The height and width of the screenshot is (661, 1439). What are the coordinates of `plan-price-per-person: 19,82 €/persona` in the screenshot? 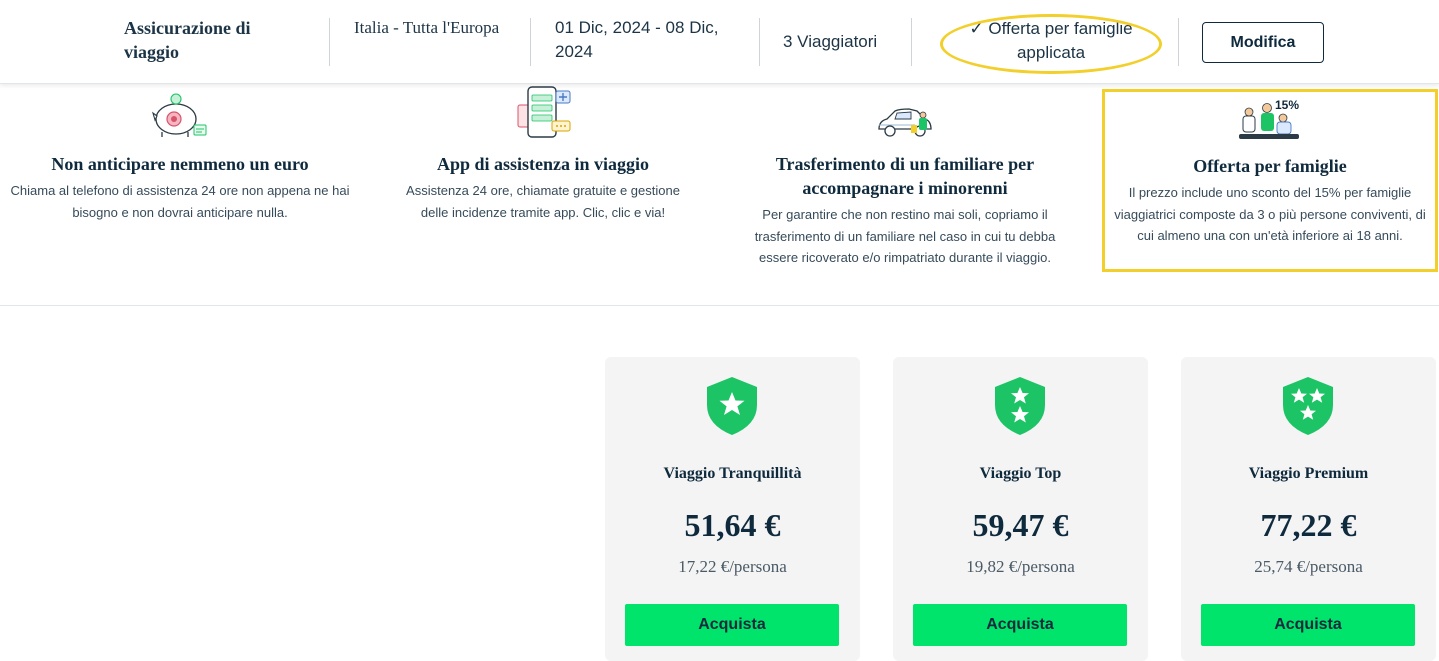 It's located at (1020, 566).